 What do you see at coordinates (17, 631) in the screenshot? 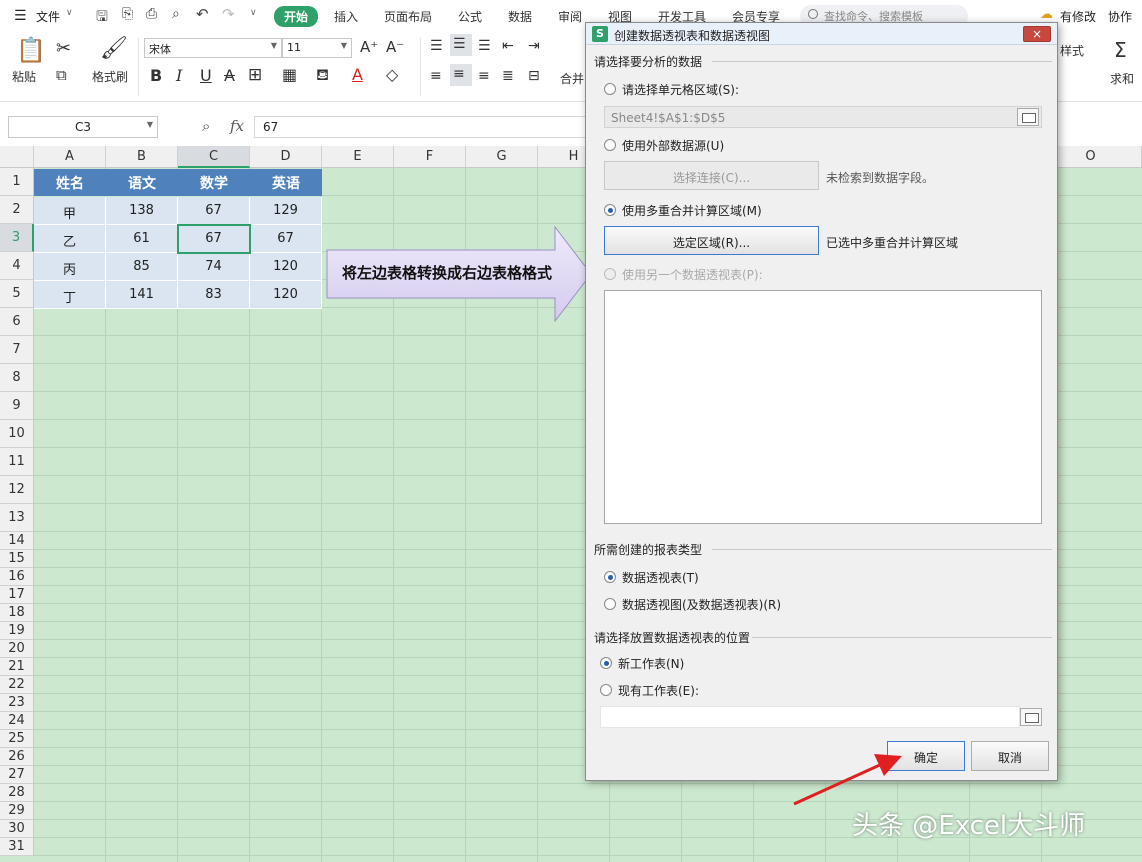
I see `row-header: 19` at bounding box center [17, 631].